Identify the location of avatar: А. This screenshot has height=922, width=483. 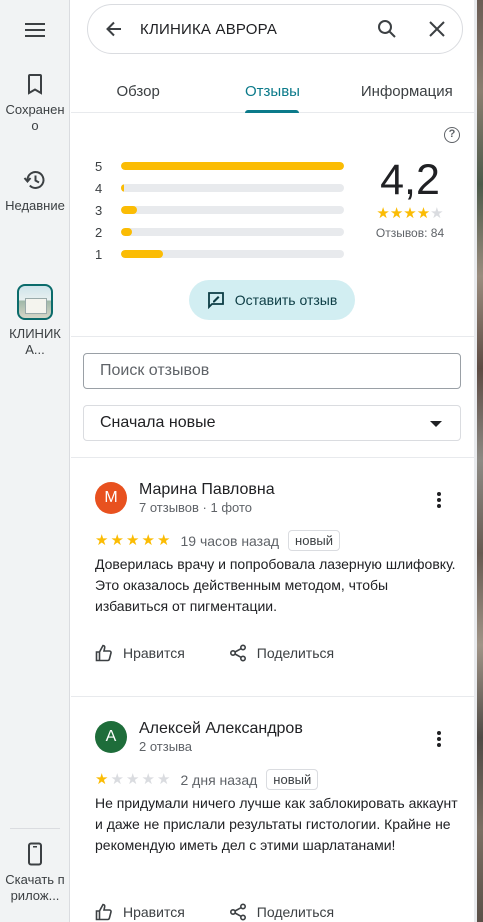
(111, 737).